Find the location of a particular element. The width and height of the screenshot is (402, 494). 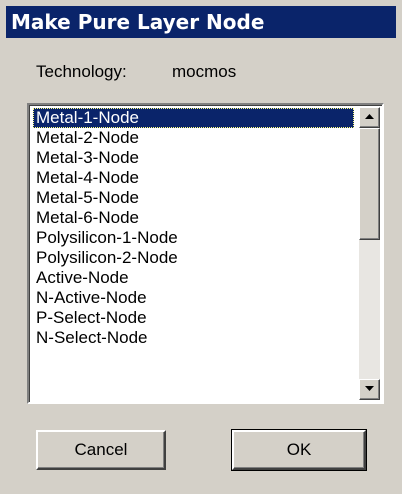

list-item: Metal-6-Node is located at coordinates (193, 218).